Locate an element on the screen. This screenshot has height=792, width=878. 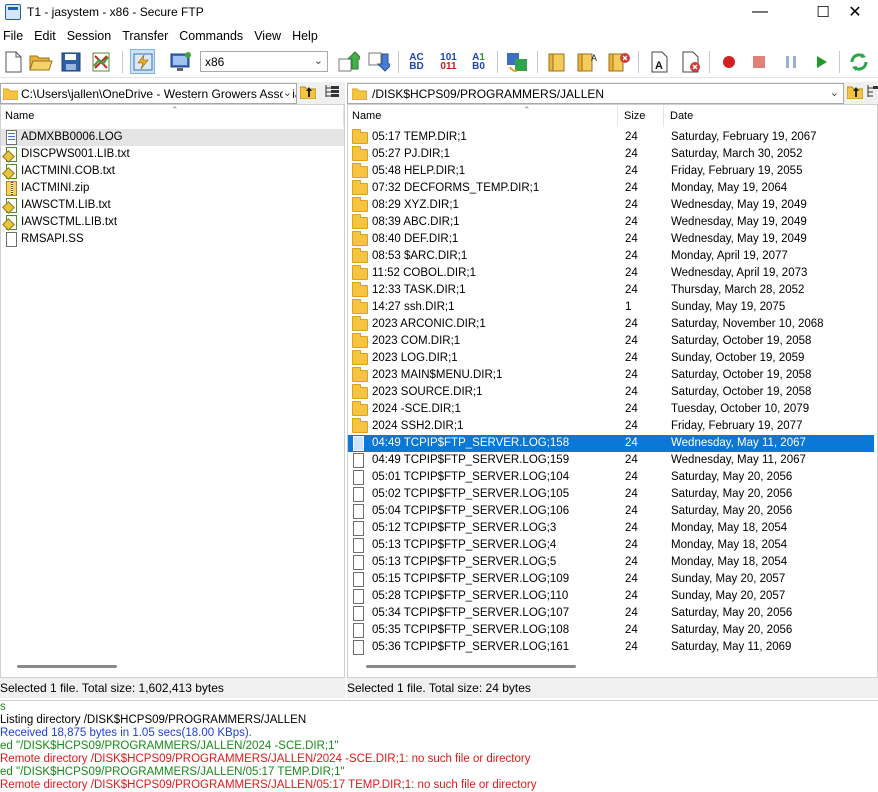
local-file-row: IACTMINI.zip is located at coordinates (172, 188).